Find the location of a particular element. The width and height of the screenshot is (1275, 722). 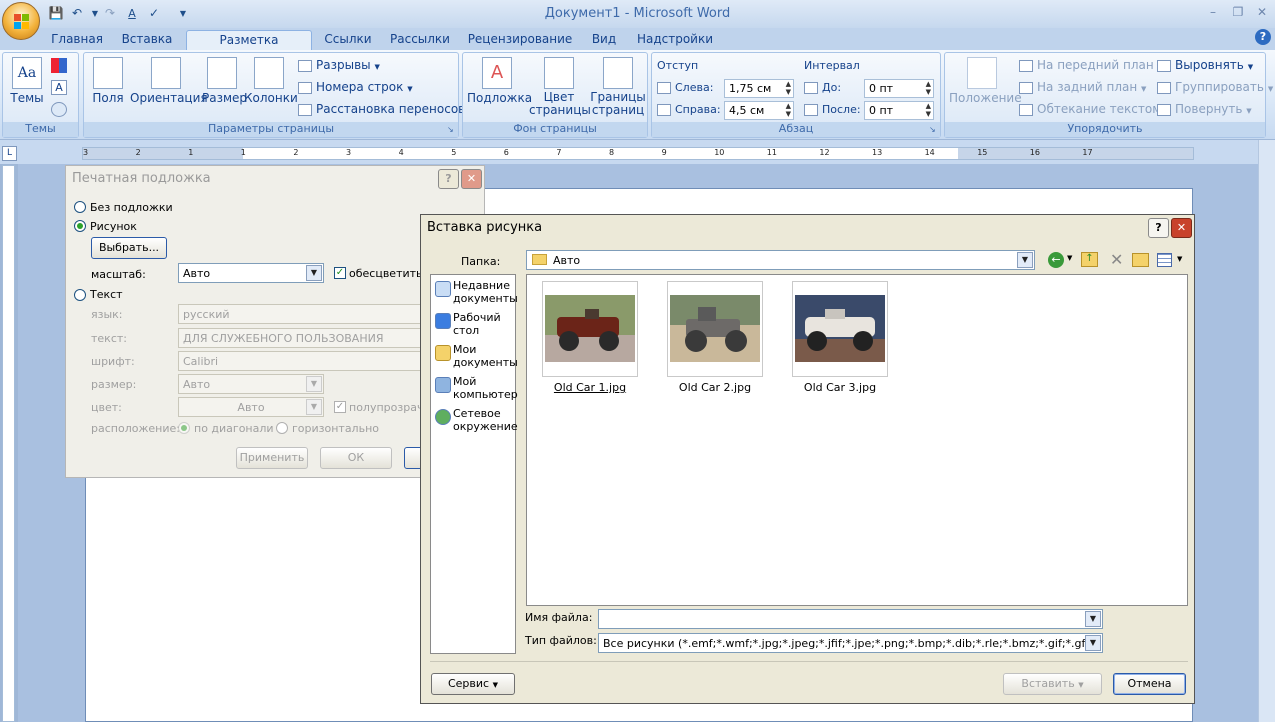

washout-checkbox: ✓ is located at coordinates (340, 273).